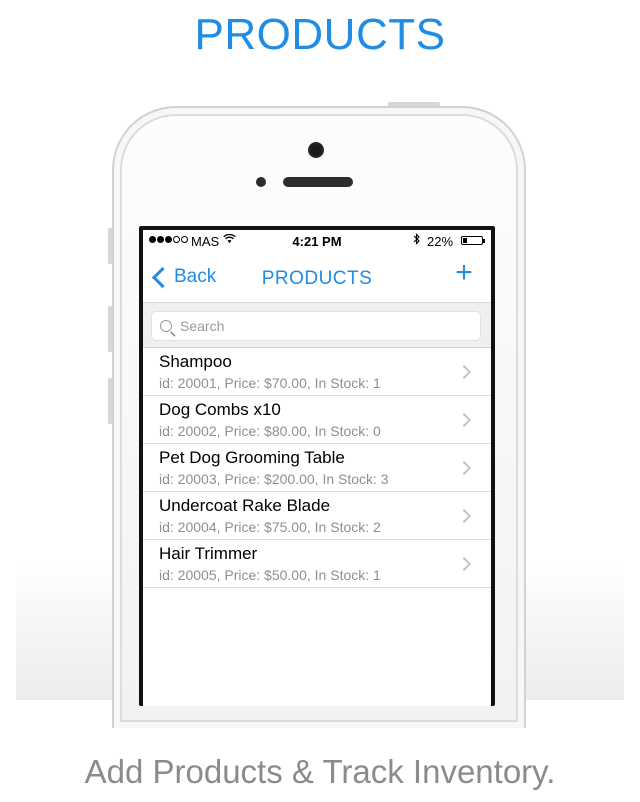  What do you see at coordinates (220, 409) in the screenshot?
I see `product-name: Dog Combs x10` at bounding box center [220, 409].